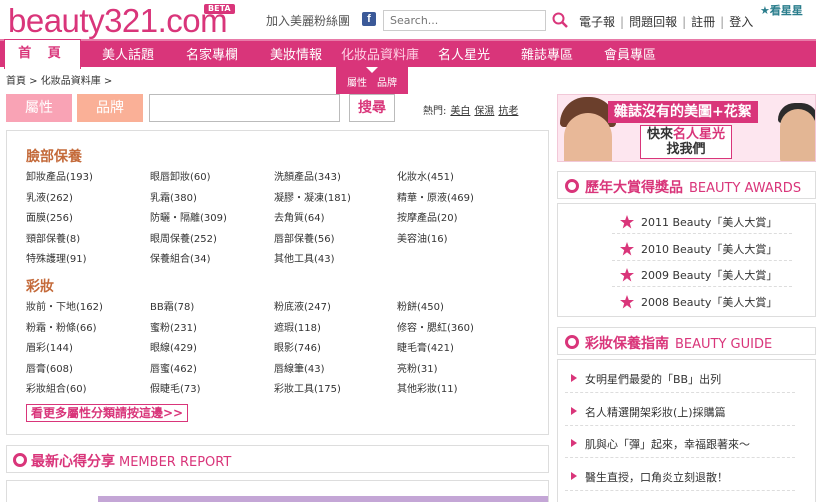 The width and height of the screenshot is (816, 502). What do you see at coordinates (53, 237) in the screenshot?
I see `category-link: 頸部保養(8)` at bounding box center [53, 237].